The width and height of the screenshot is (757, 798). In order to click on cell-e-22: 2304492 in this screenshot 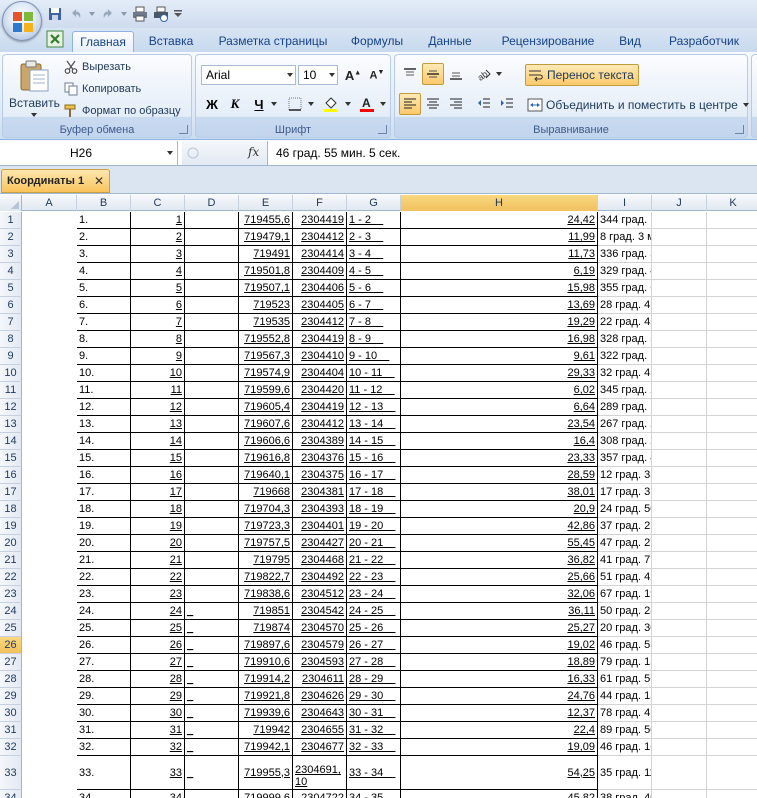, I will do `click(320, 577)`.